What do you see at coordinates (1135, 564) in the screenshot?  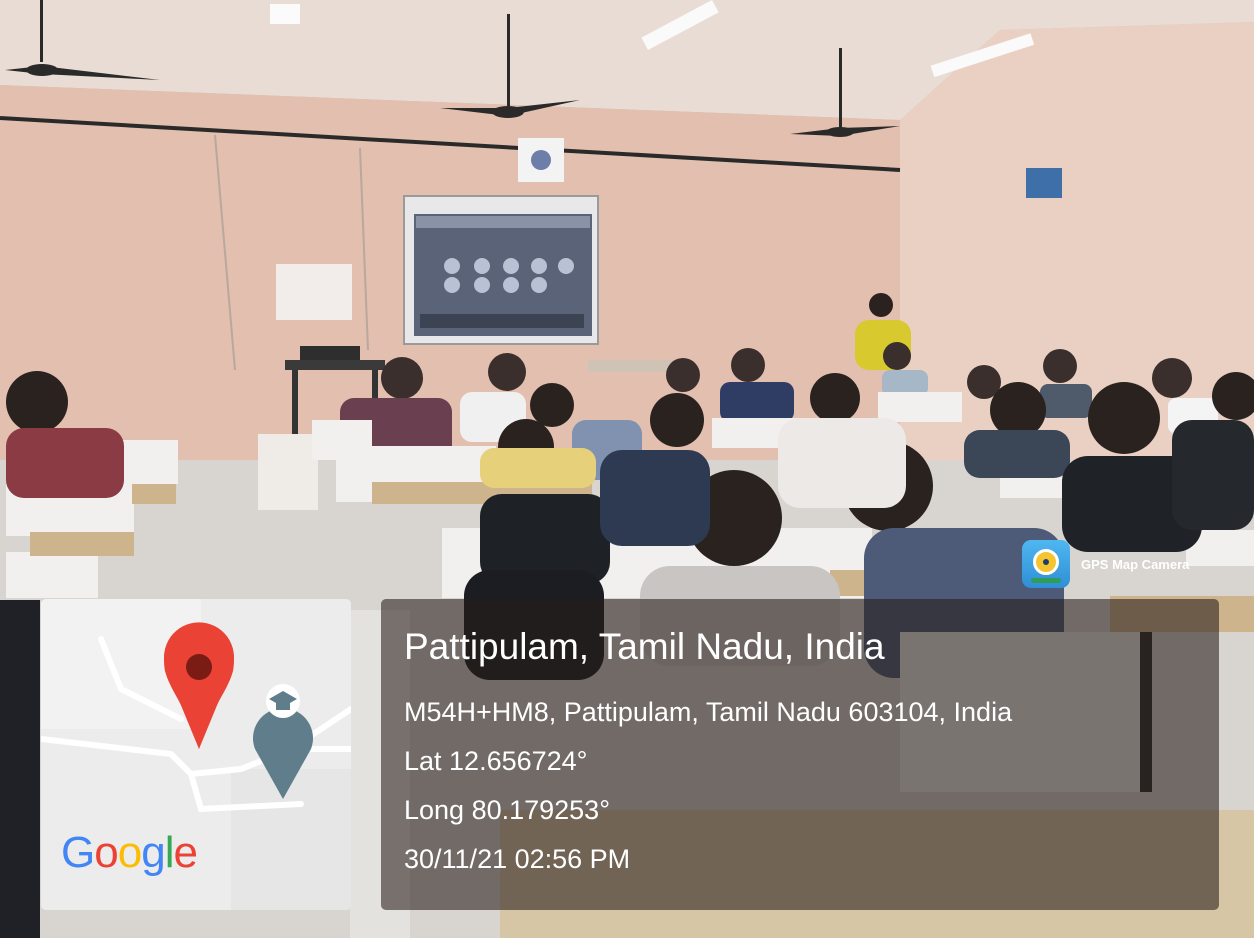 I see `app-name-label: GPS Map Camera` at bounding box center [1135, 564].